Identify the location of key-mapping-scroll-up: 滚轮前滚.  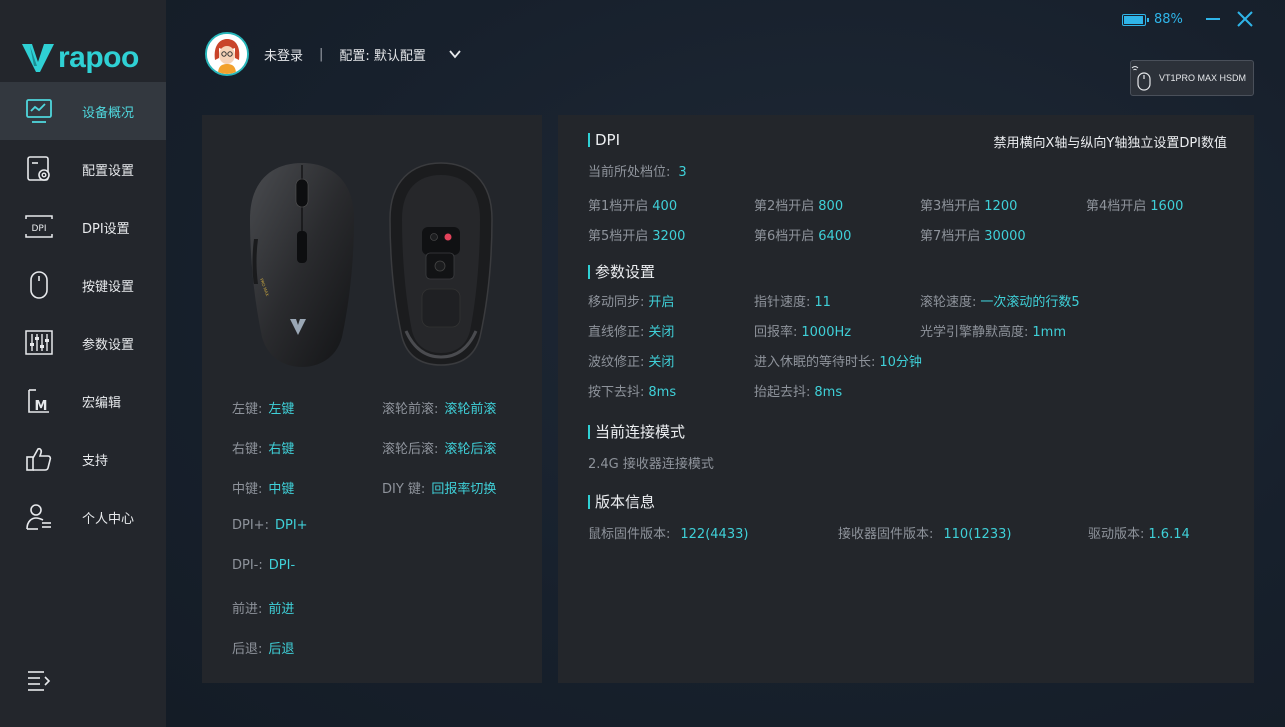
(439, 407).